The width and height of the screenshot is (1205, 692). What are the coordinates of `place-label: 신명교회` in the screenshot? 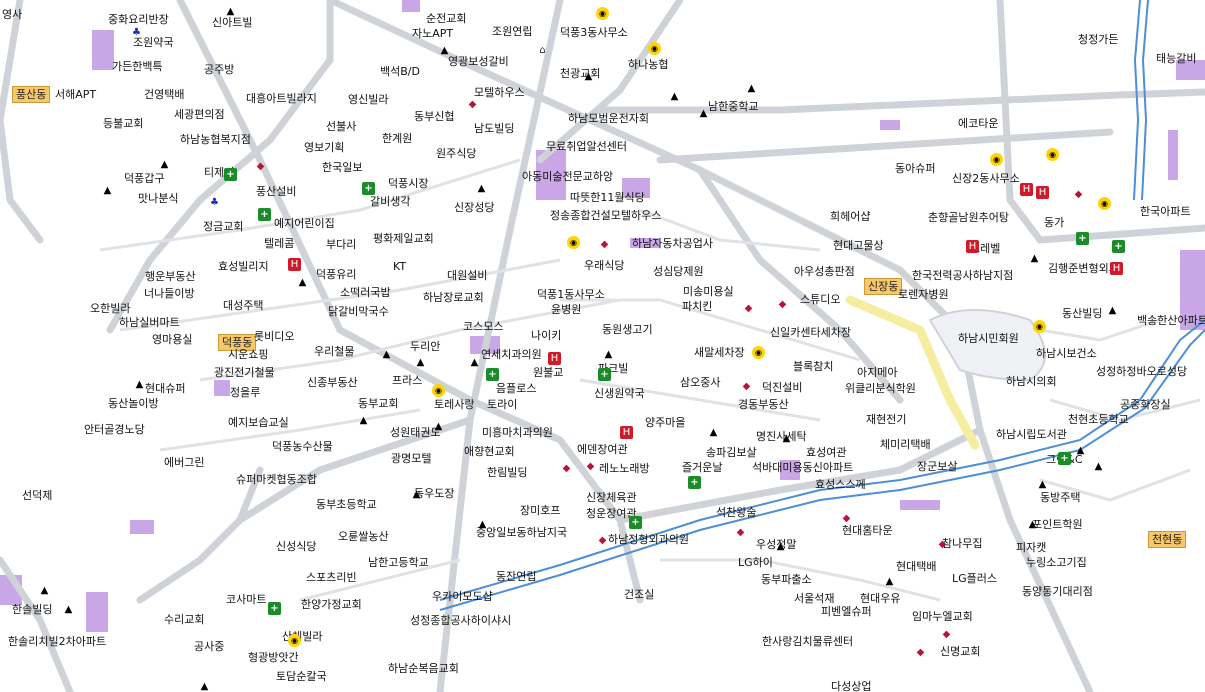 It's located at (960, 651).